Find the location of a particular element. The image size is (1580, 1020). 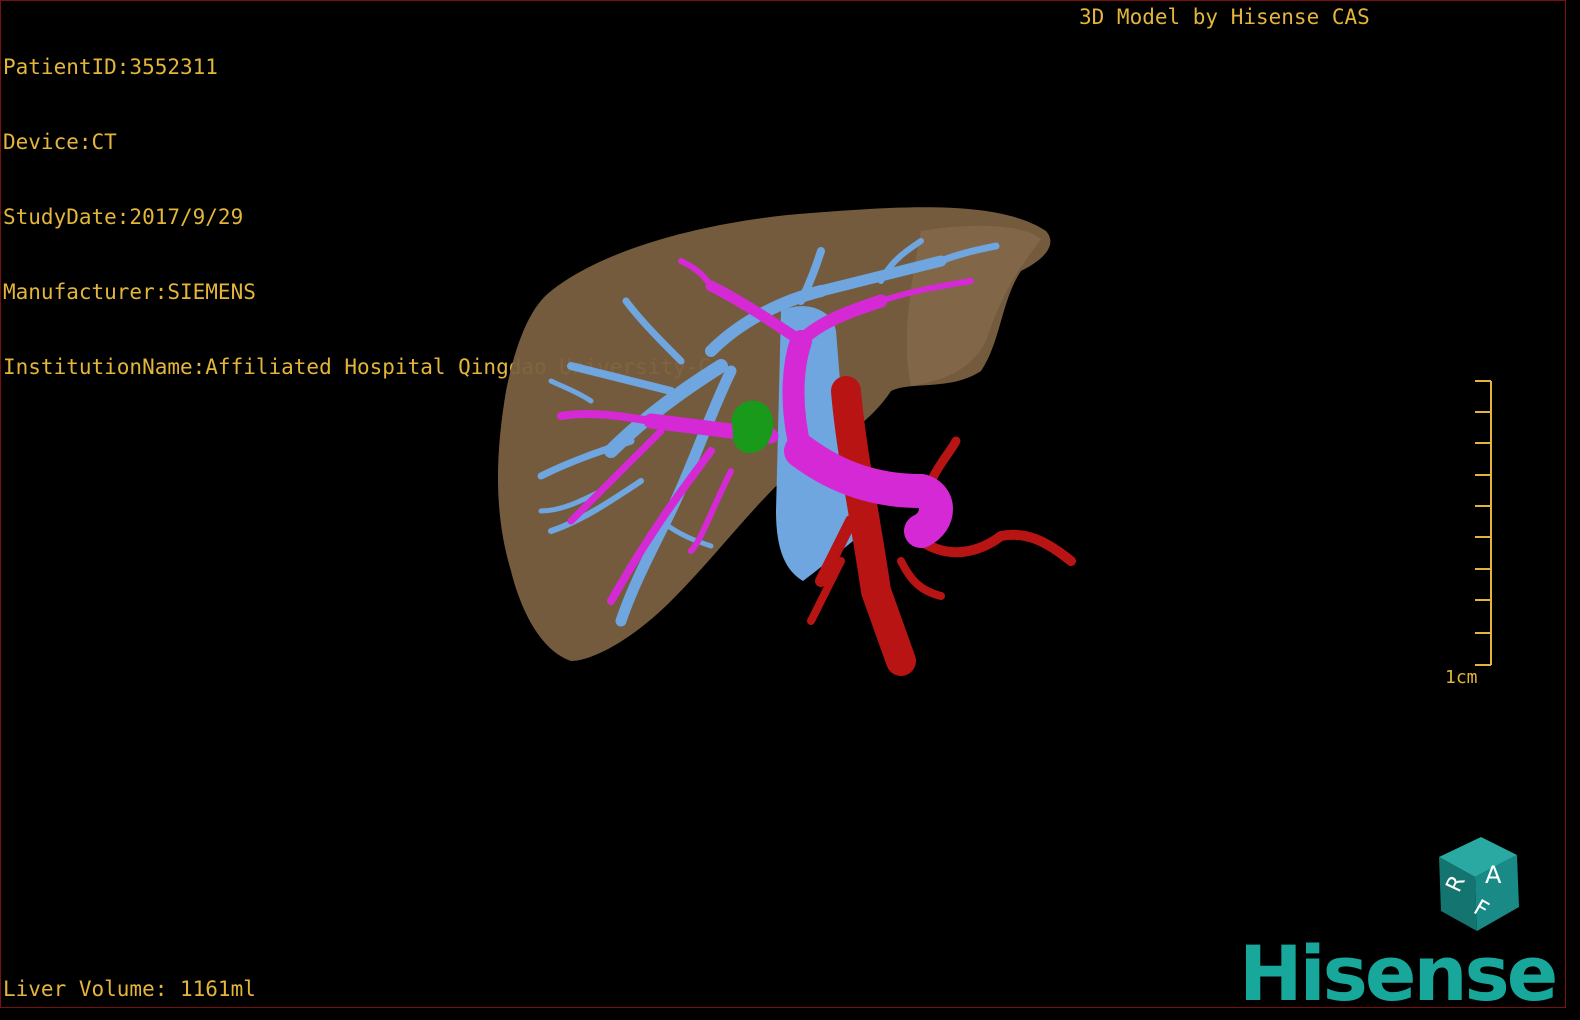

model-credit: 3D Model by Hisense CAS is located at coordinates (1224, 17).